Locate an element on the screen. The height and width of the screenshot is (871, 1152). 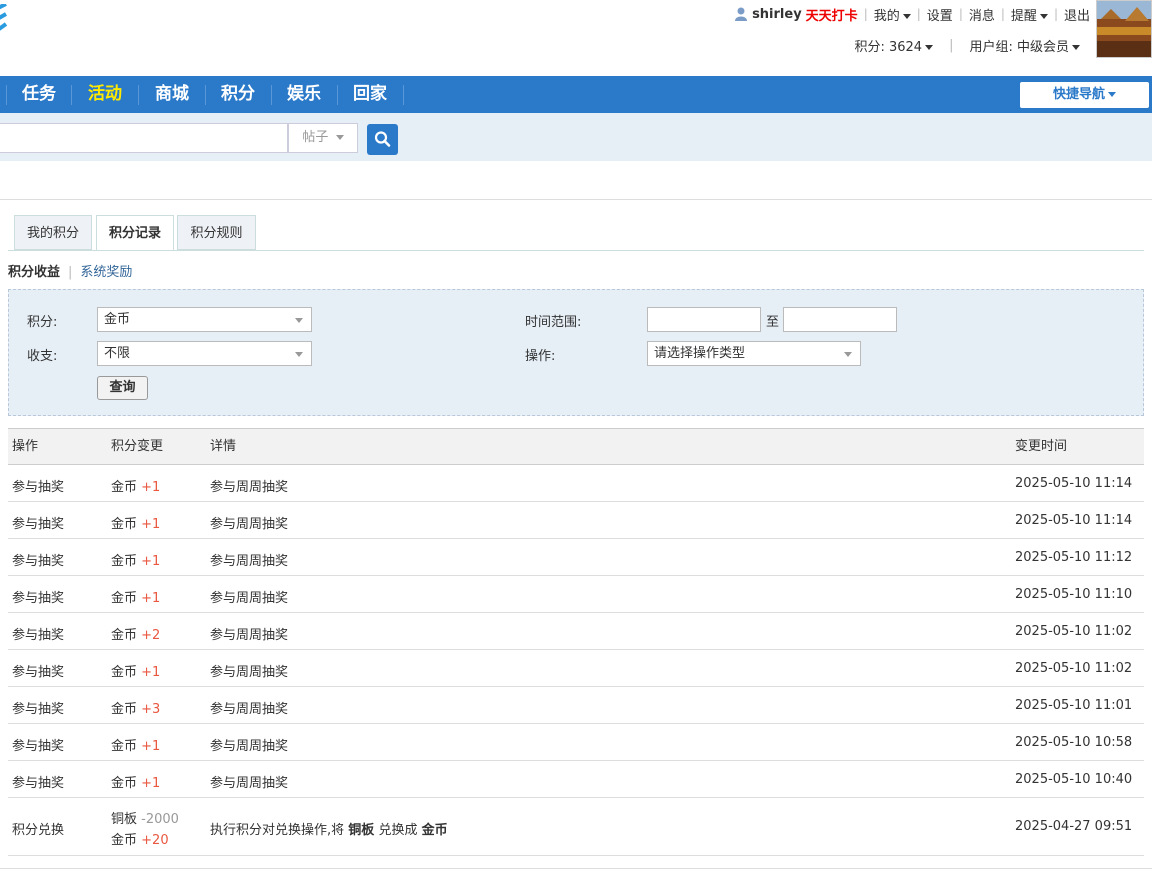
sub-nav: 积分收益 | 系统奖励 is located at coordinates (70, 270).